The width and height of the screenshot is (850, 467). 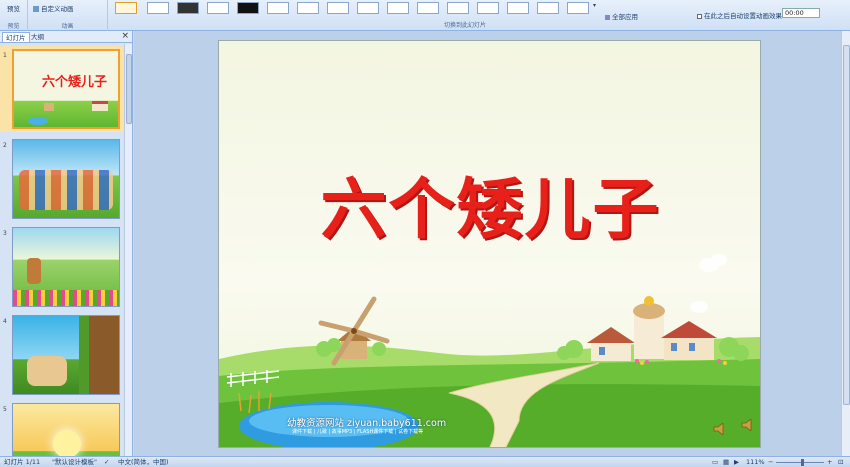 What do you see at coordinates (68, 15) in the screenshot?
I see `ribbon-group-animation: 自定义动画 动画` at bounding box center [68, 15].